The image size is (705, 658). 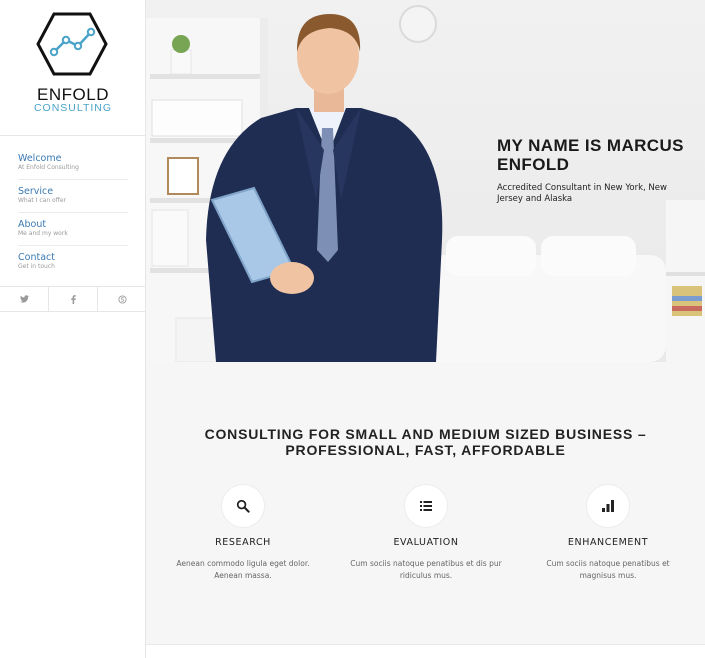 What do you see at coordinates (73, 135) in the screenshot?
I see `sidebar-divider` at bounding box center [73, 135].